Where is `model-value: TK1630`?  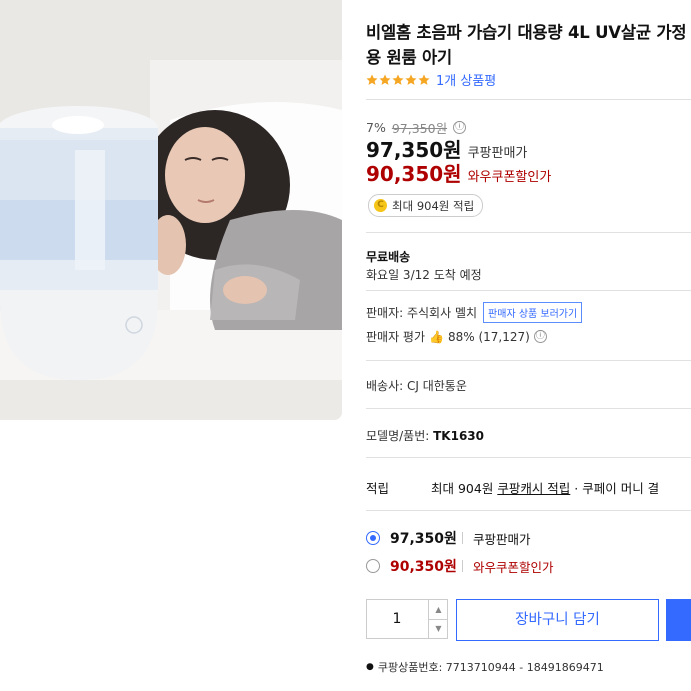 model-value: TK1630 is located at coordinates (459, 436).